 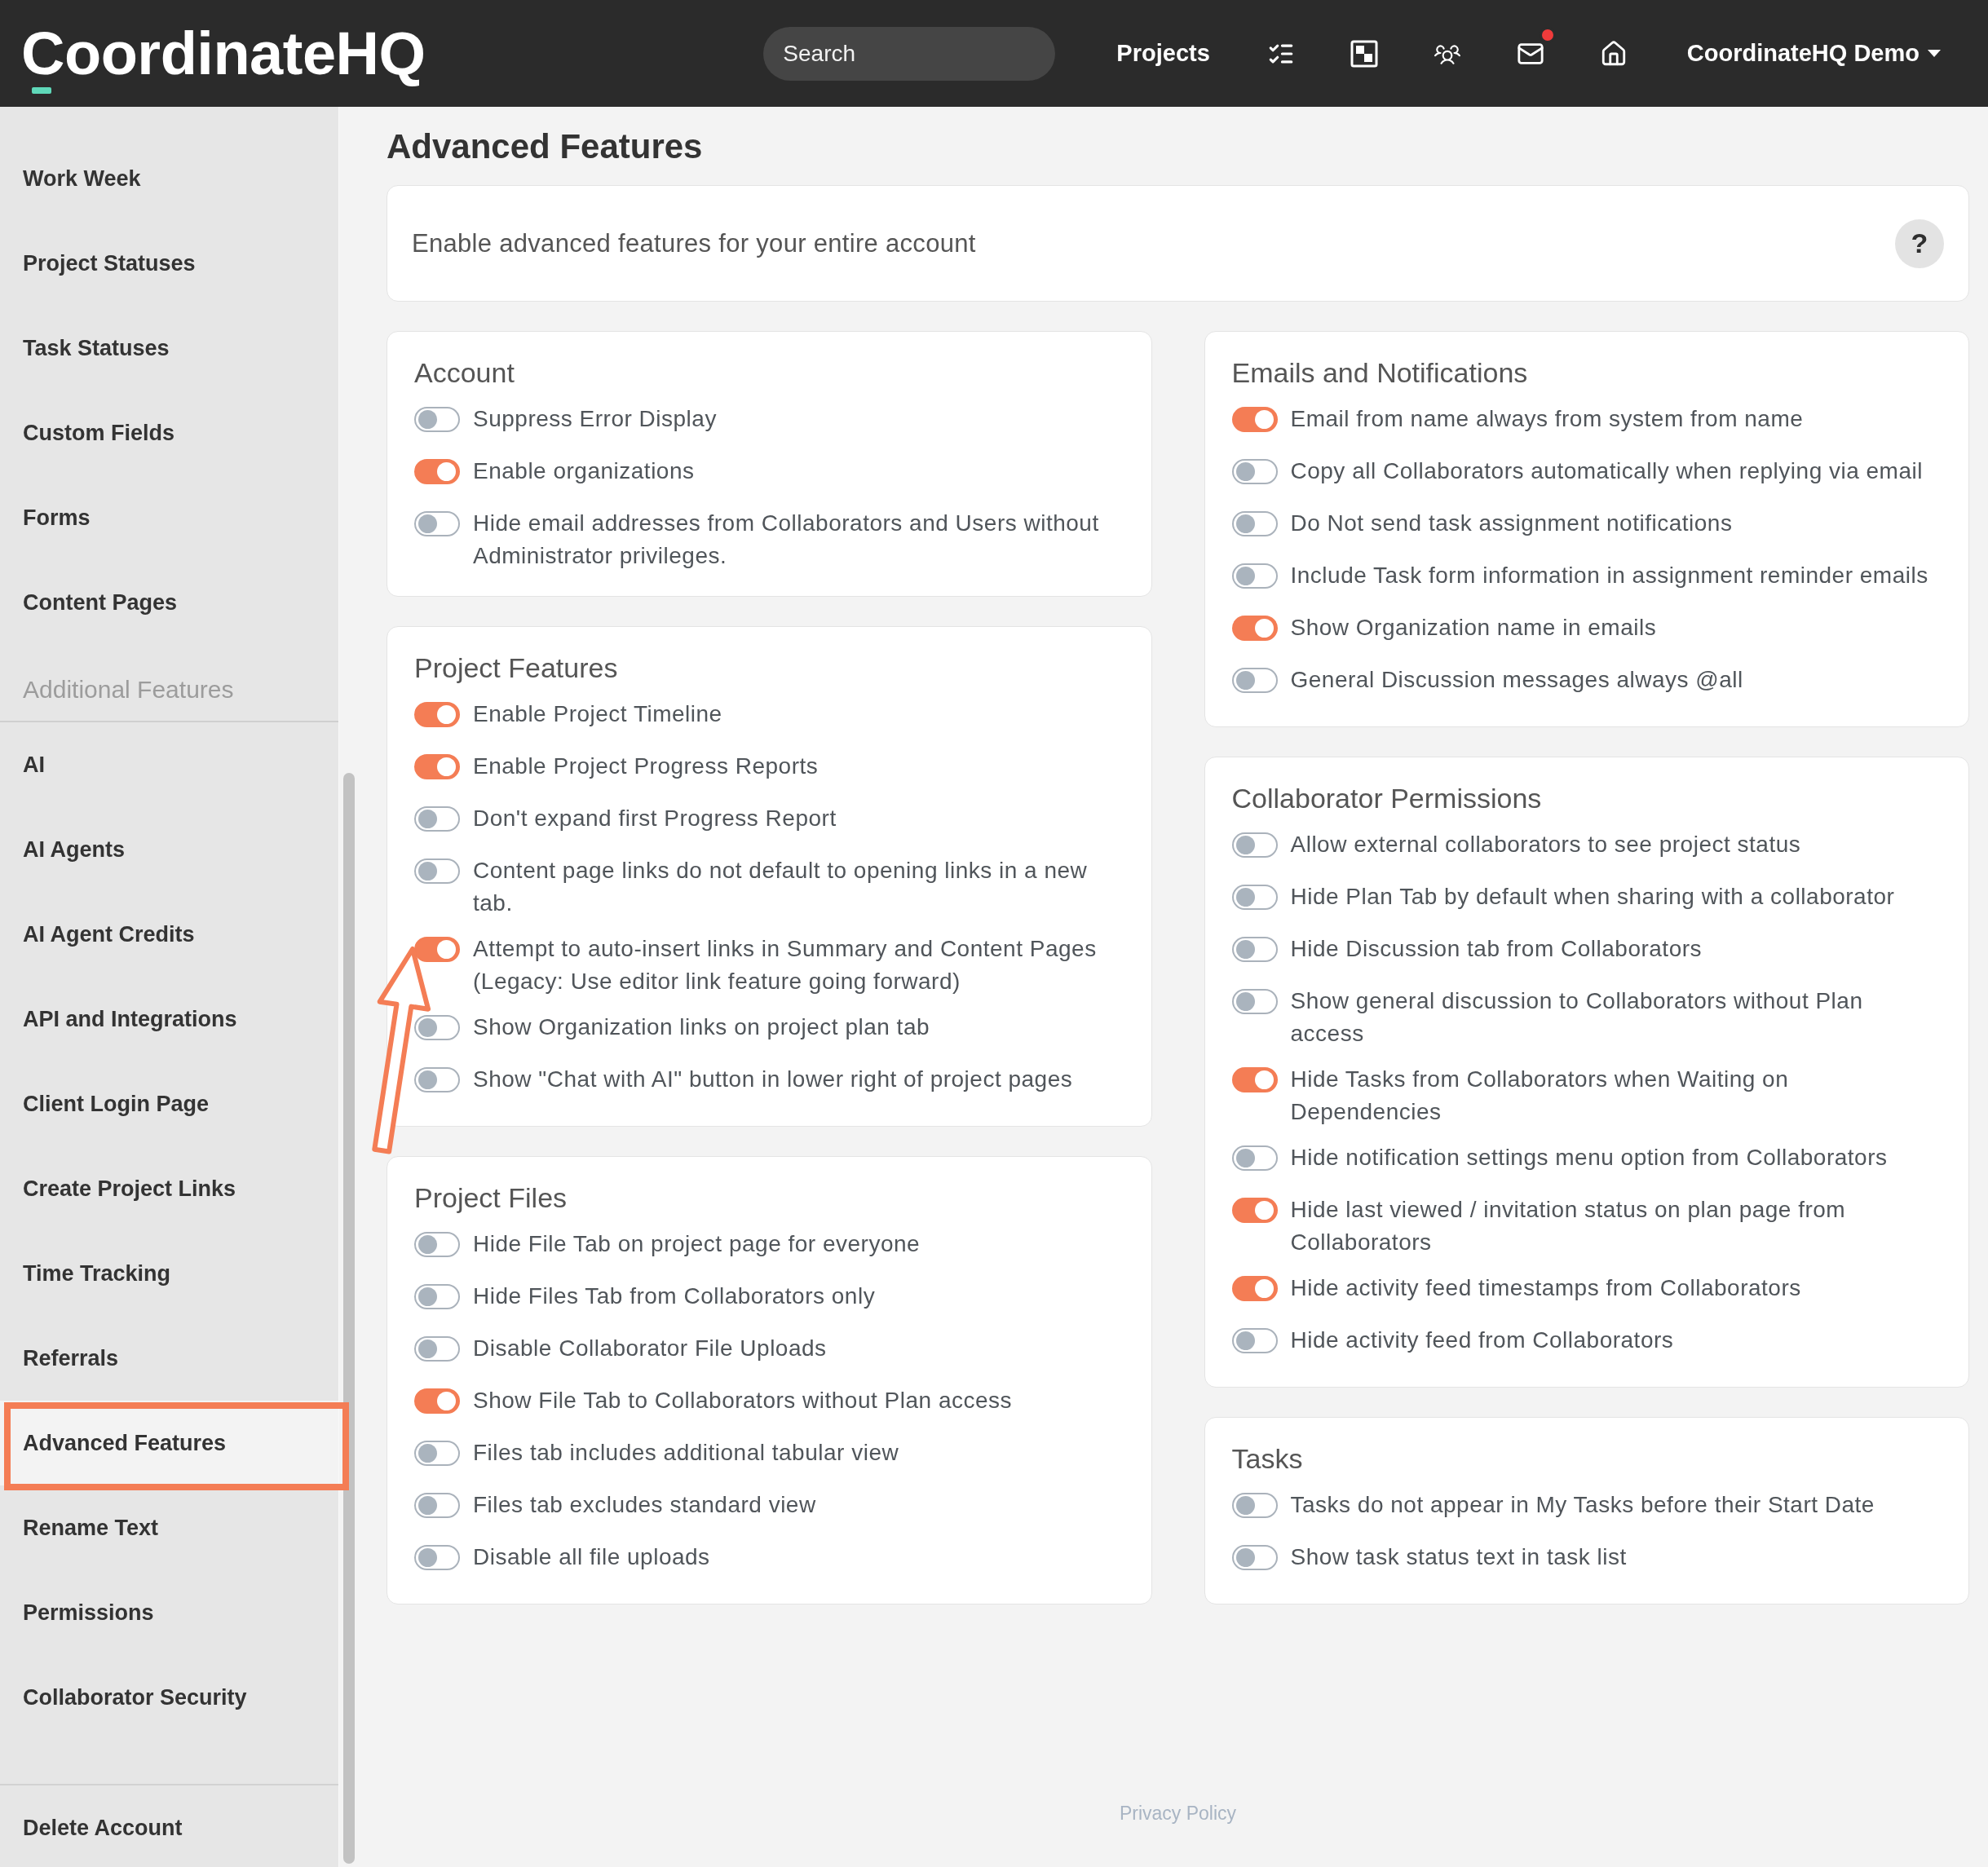 I want to click on setting-label: Show "Chat with AI" button in lower right of project pages, so click(x=773, y=1079).